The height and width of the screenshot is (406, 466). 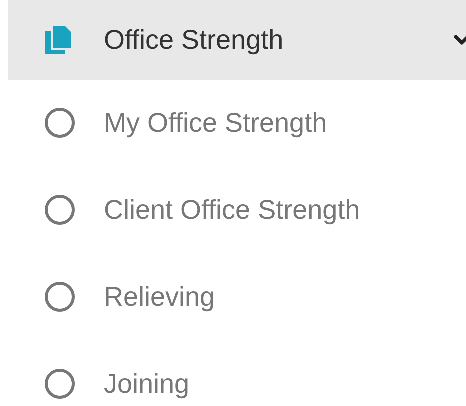 I want to click on menu-item-label: Joining, so click(x=147, y=384).